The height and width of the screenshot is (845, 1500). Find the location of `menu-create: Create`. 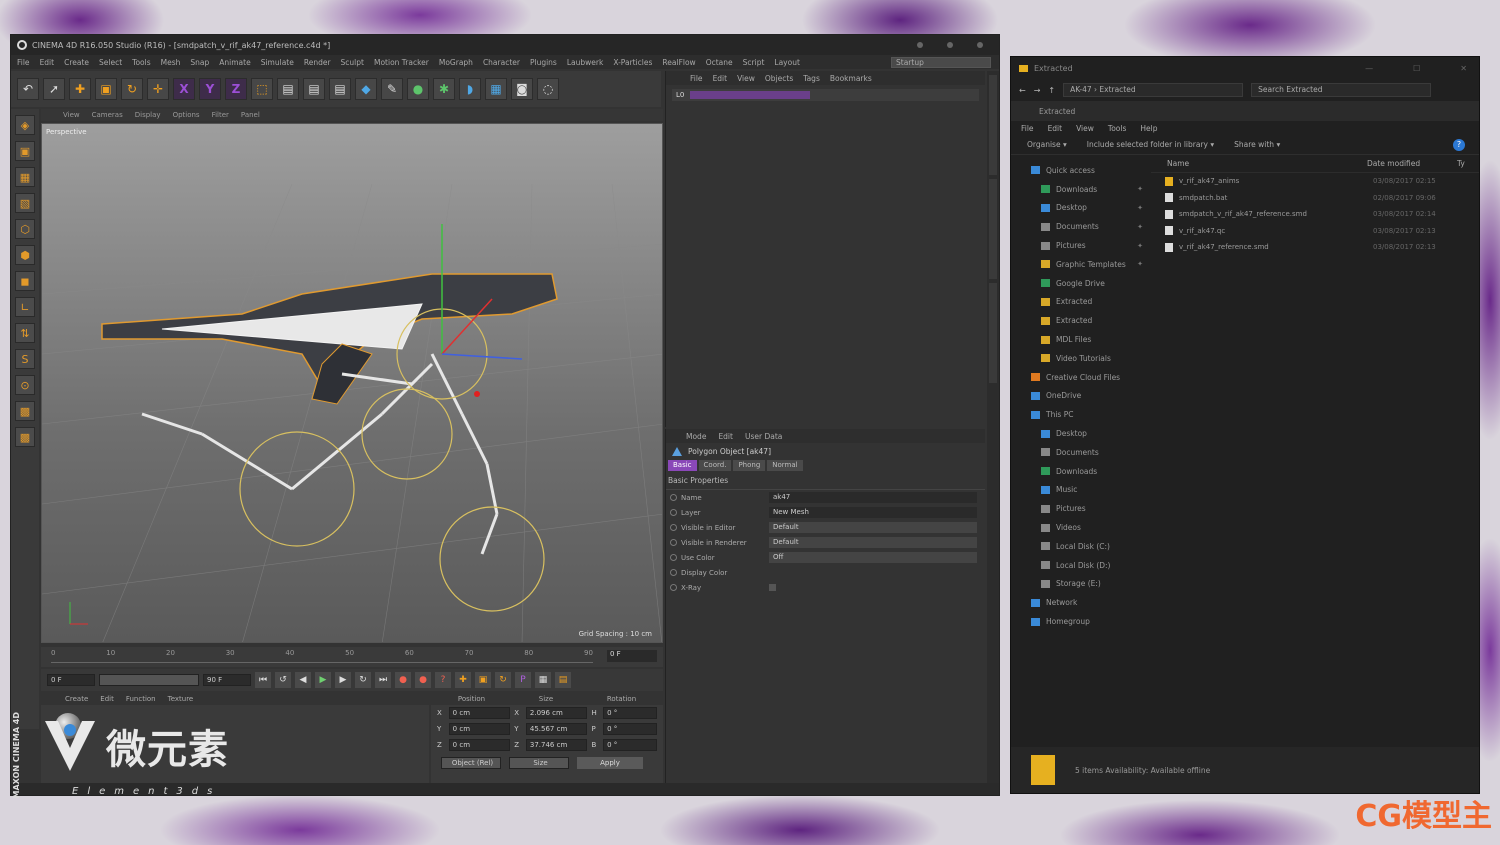

menu-create: Create is located at coordinates (76, 62).